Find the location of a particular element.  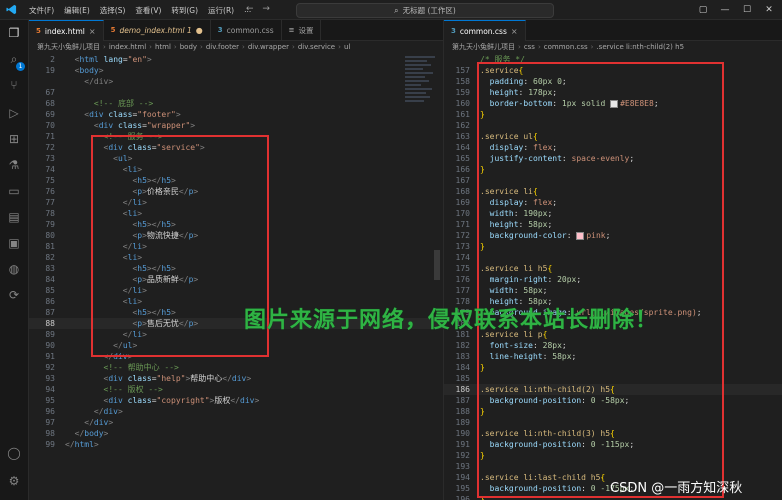

code-line: 183 line-height: 58px; is located at coordinates (613, 356).